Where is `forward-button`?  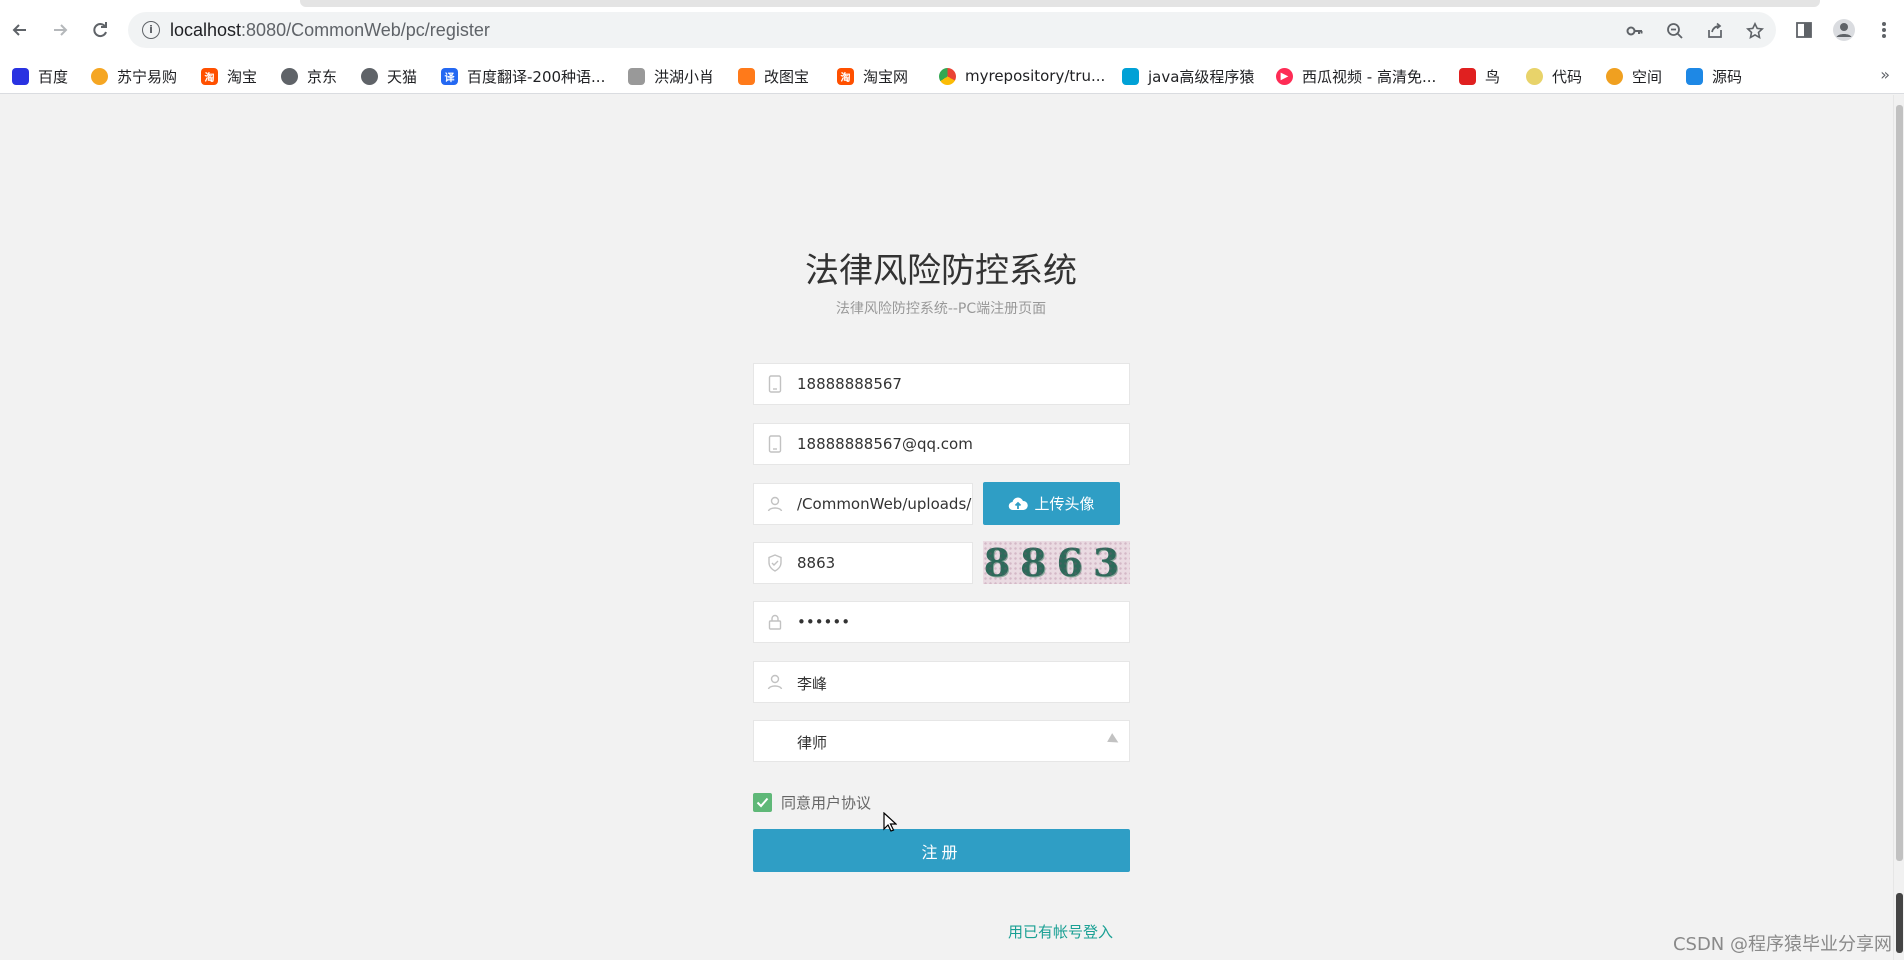 forward-button is located at coordinates (60, 30).